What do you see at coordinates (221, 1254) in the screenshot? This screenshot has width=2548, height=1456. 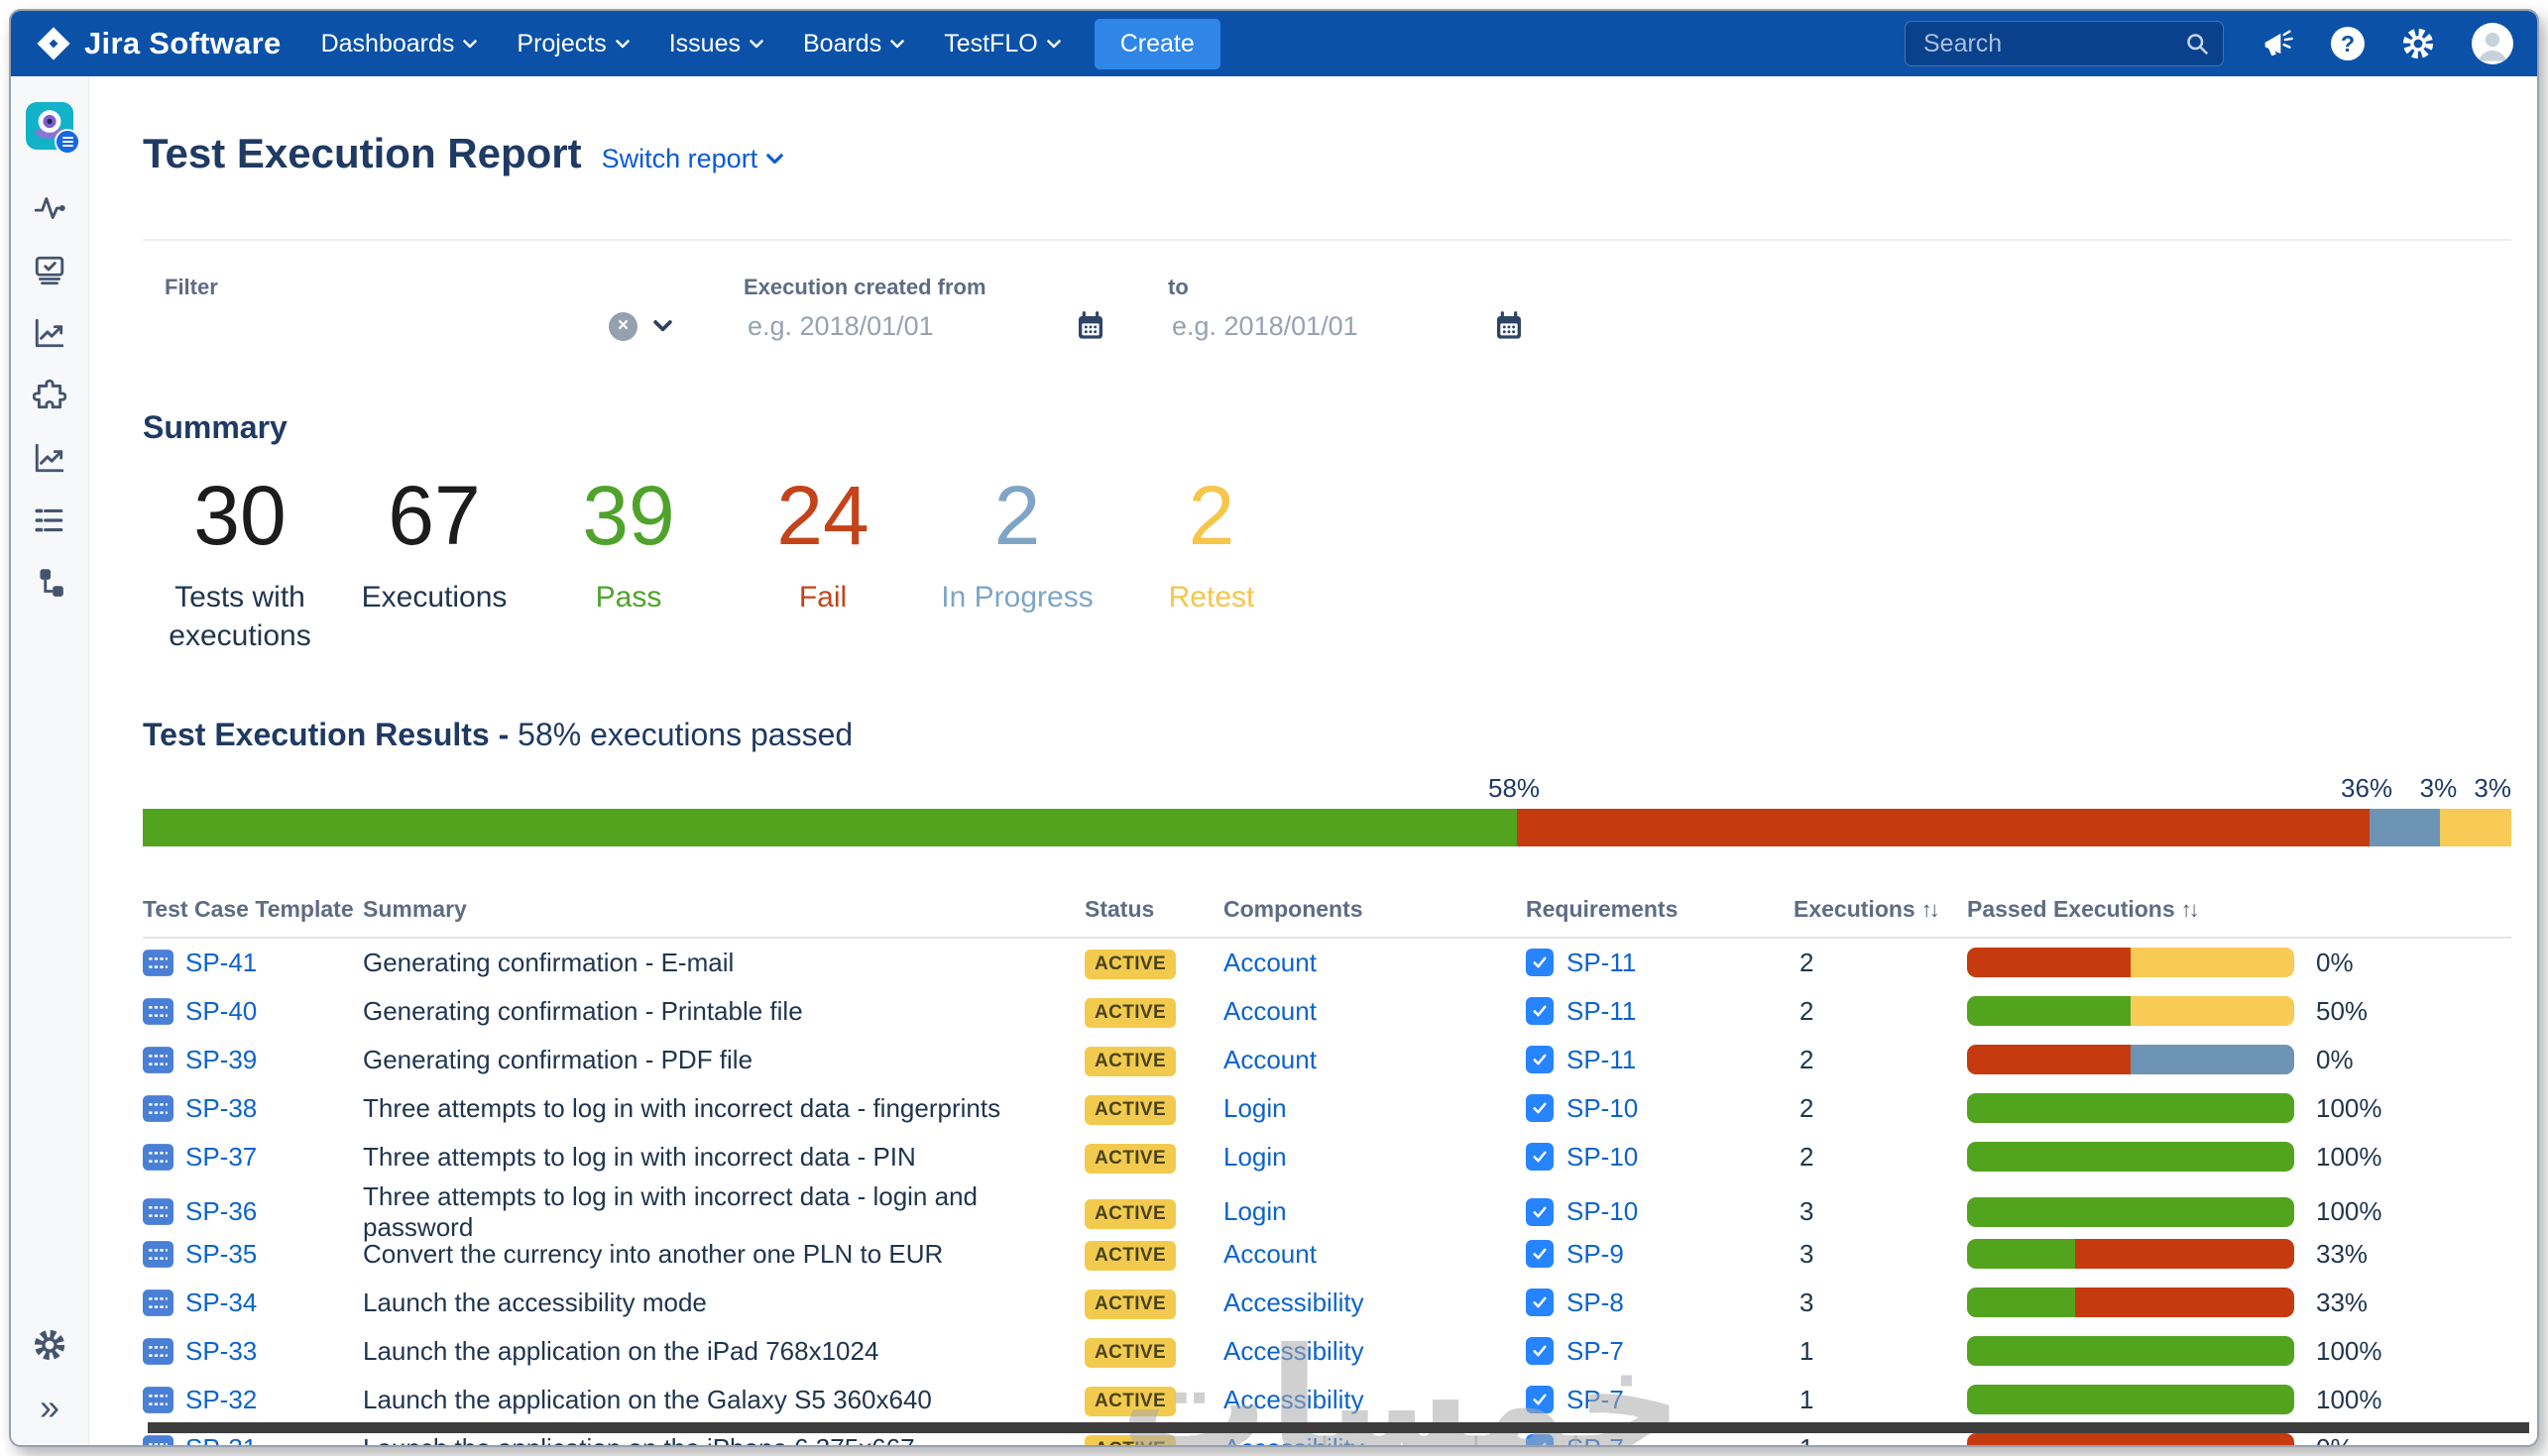 I see `test-case-key-link: SP-35` at bounding box center [221, 1254].